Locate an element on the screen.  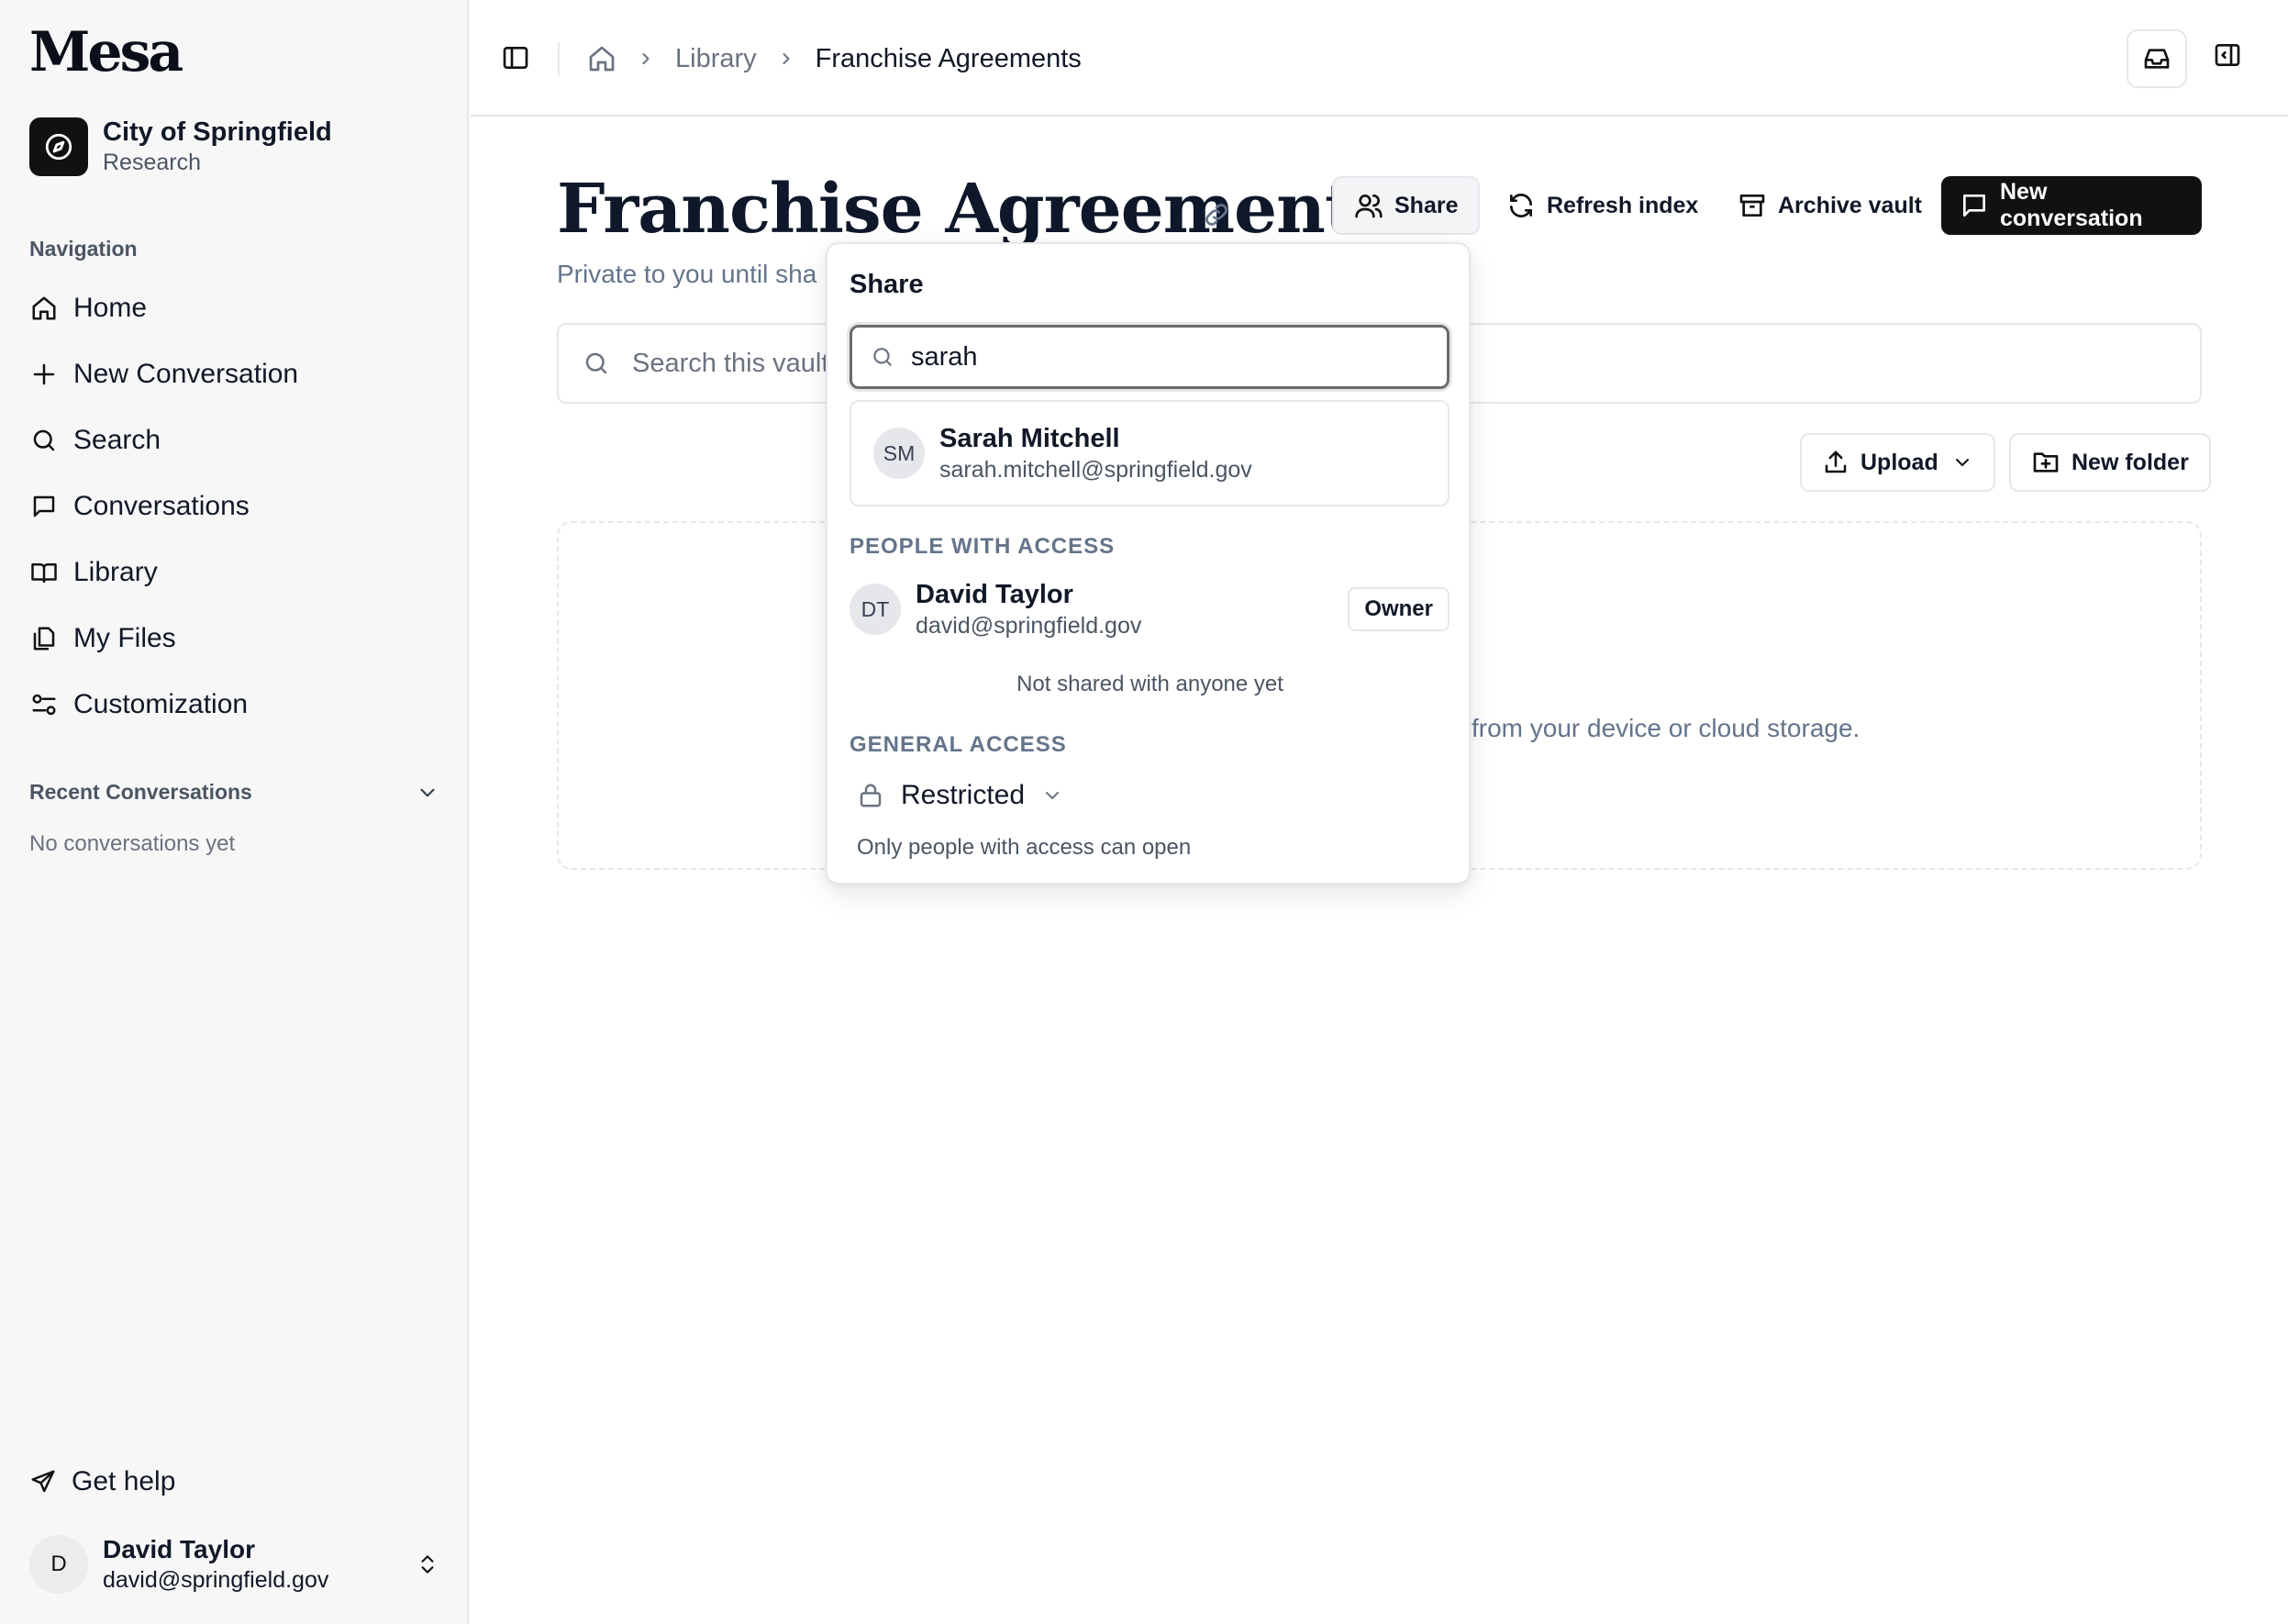
lock-icon is located at coordinates (870, 795).